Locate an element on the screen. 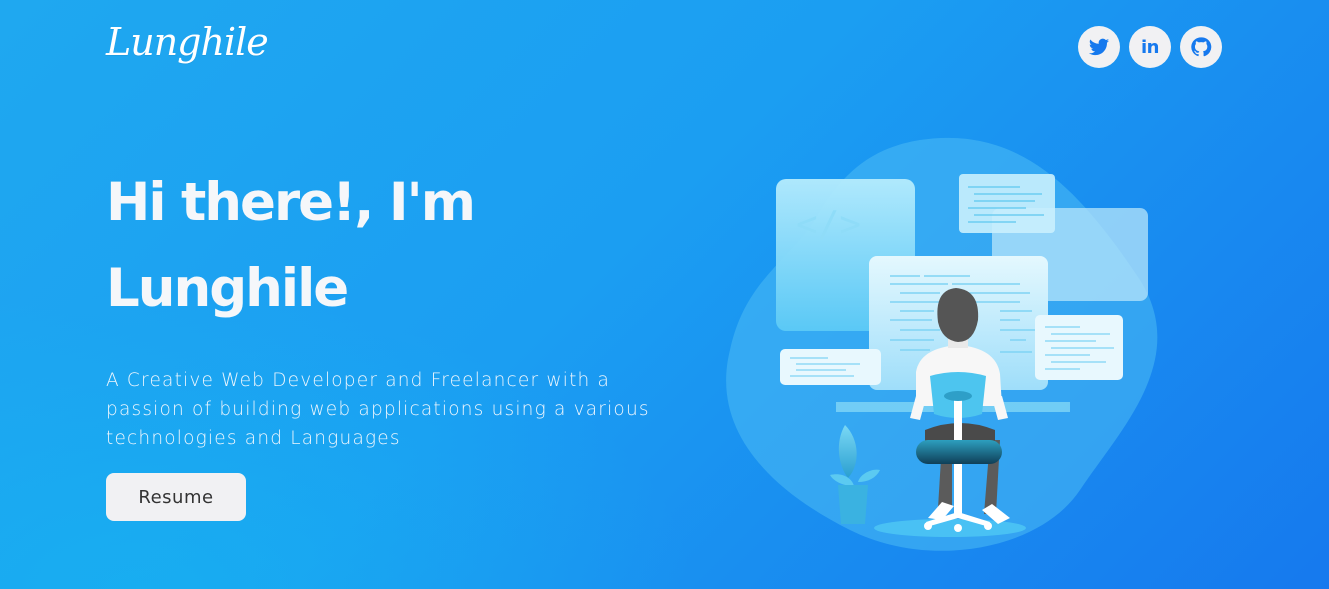 This screenshot has height=589, width=1329. resume-button: Resume is located at coordinates (176, 497).